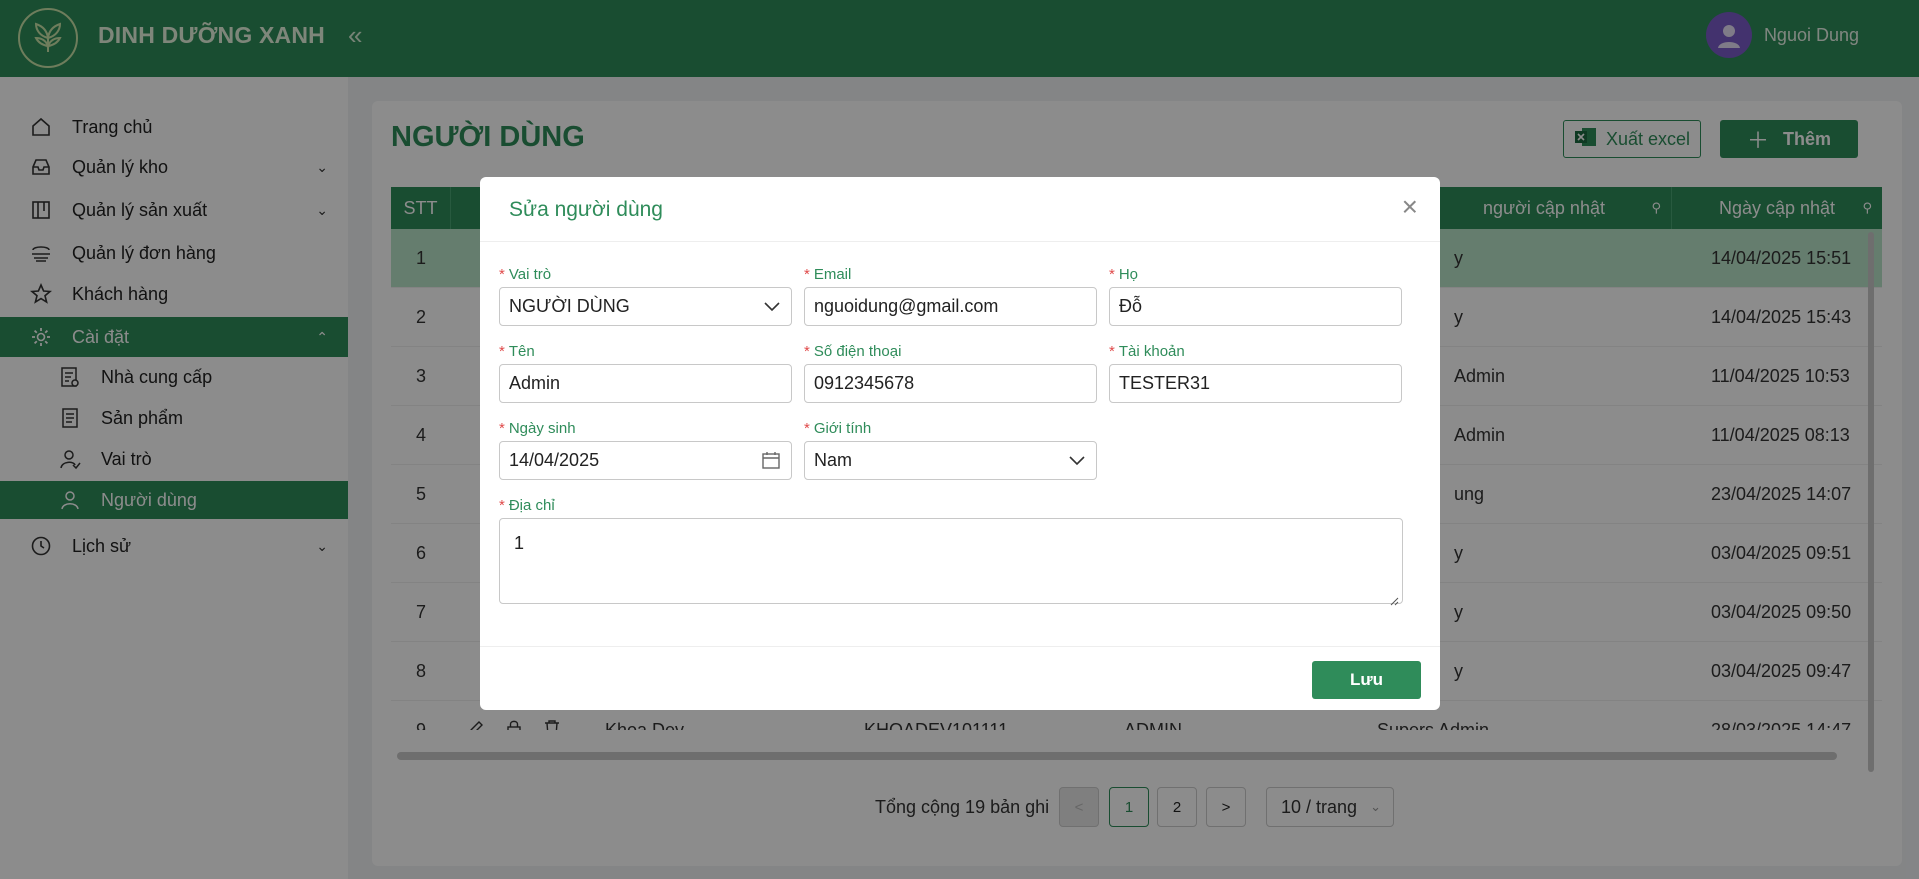 The image size is (1919, 879). What do you see at coordinates (554, 460) in the screenshot?
I see `dob-value: 14/04/2025` at bounding box center [554, 460].